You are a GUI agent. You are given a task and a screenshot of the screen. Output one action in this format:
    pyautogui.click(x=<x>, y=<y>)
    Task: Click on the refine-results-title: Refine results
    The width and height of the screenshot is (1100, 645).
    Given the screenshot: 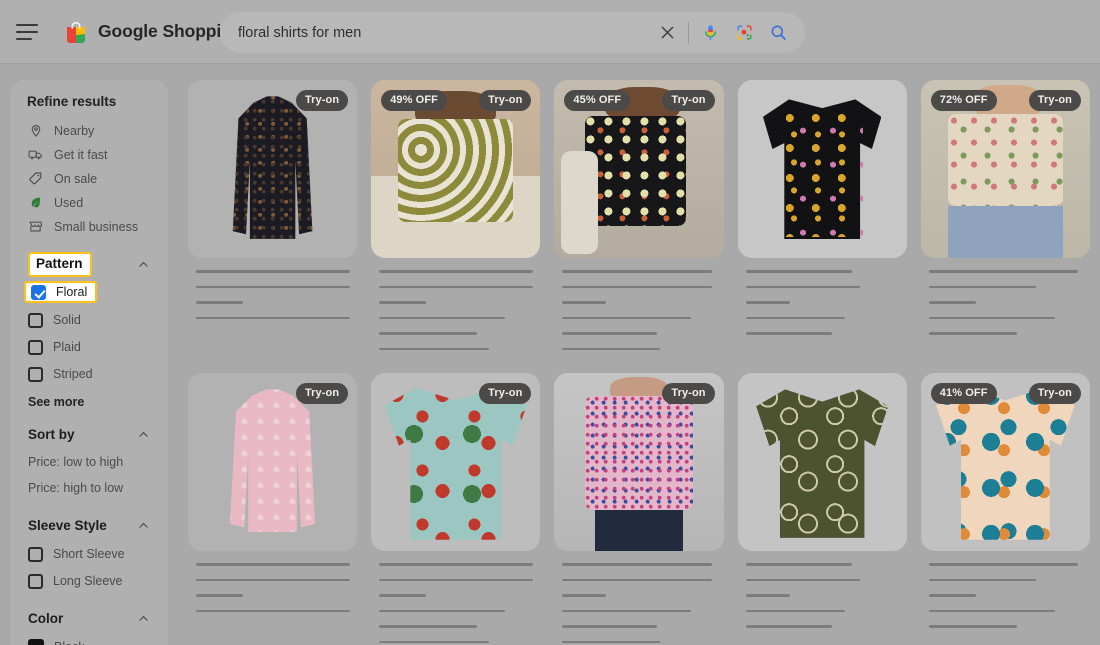 What is the action you would take?
    pyautogui.click(x=72, y=101)
    